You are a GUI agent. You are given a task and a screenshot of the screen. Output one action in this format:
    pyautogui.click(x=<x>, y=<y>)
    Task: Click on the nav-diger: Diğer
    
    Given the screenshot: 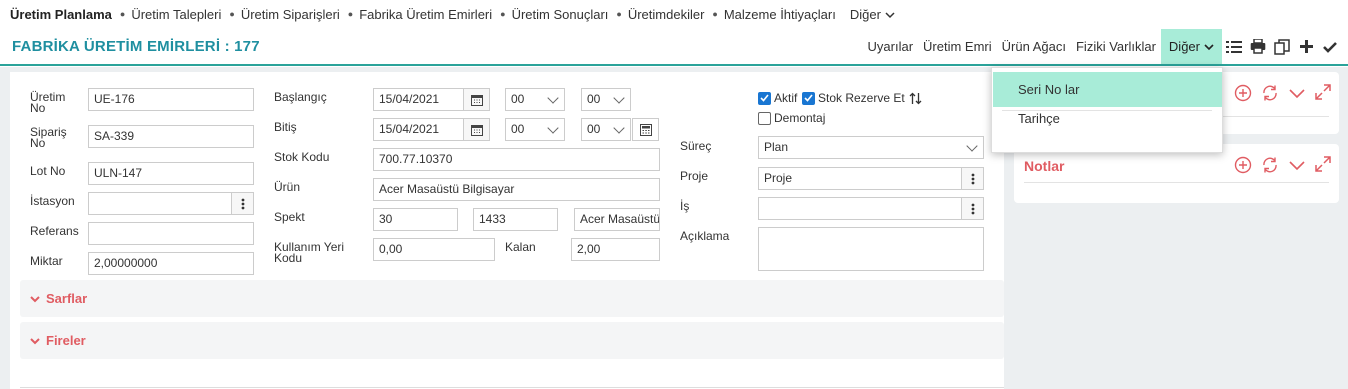 What is the action you would take?
    pyautogui.click(x=872, y=14)
    